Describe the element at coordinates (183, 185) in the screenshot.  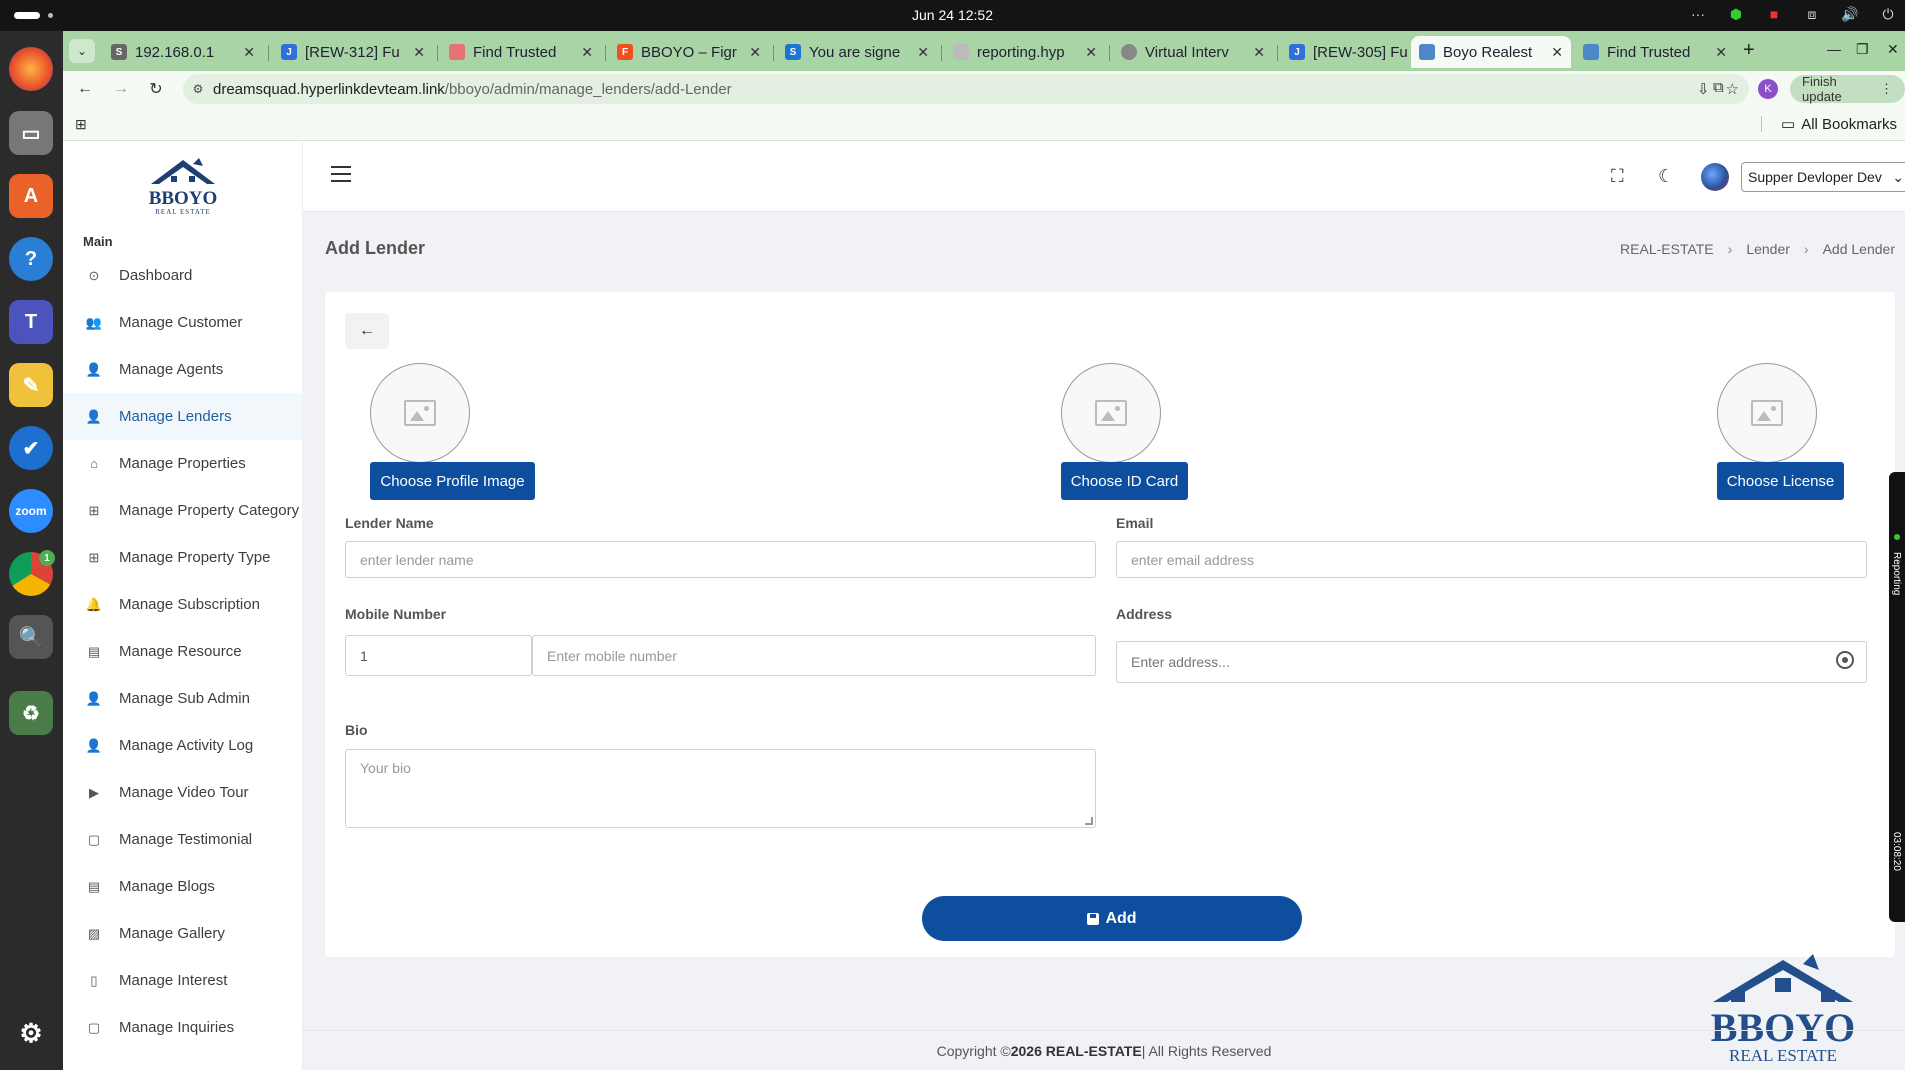
I see `brand-logo: BBOYO REAL ESTATE` at that location.